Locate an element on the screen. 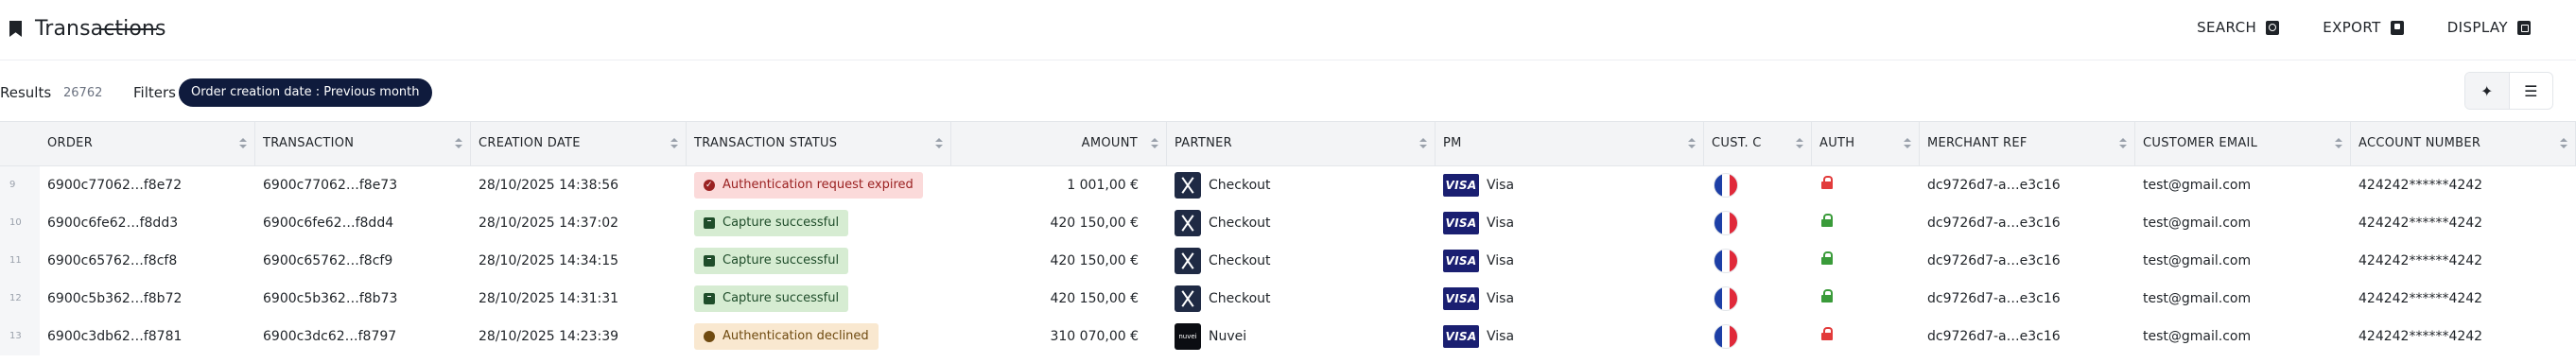 The width and height of the screenshot is (2576, 363). cell-status: Authentication request expired is located at coordinates (819, 185).